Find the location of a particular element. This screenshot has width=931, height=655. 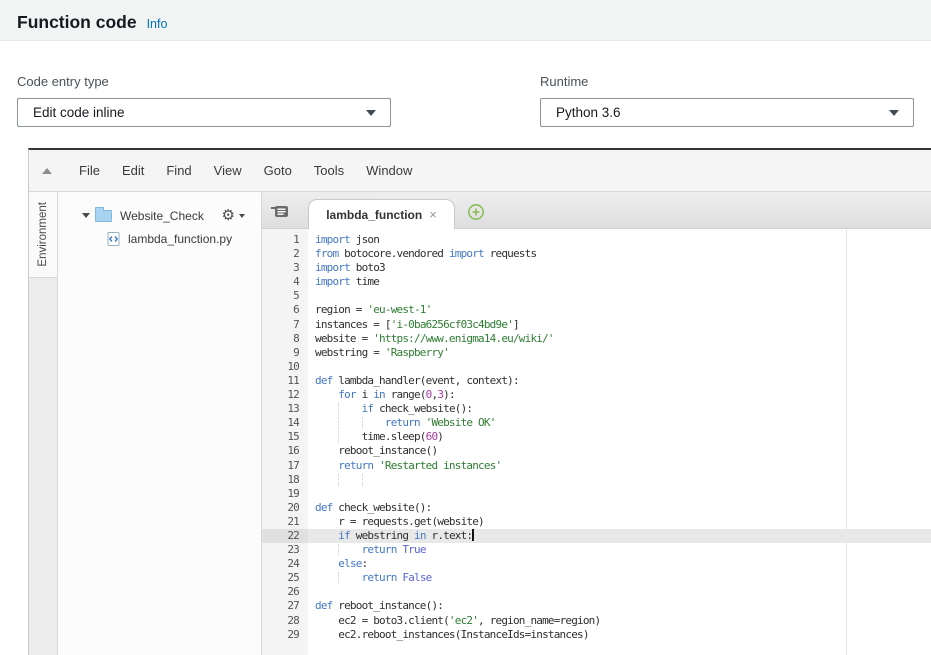

tab-bar: lambda_function × is located at coordinates (596, 210).